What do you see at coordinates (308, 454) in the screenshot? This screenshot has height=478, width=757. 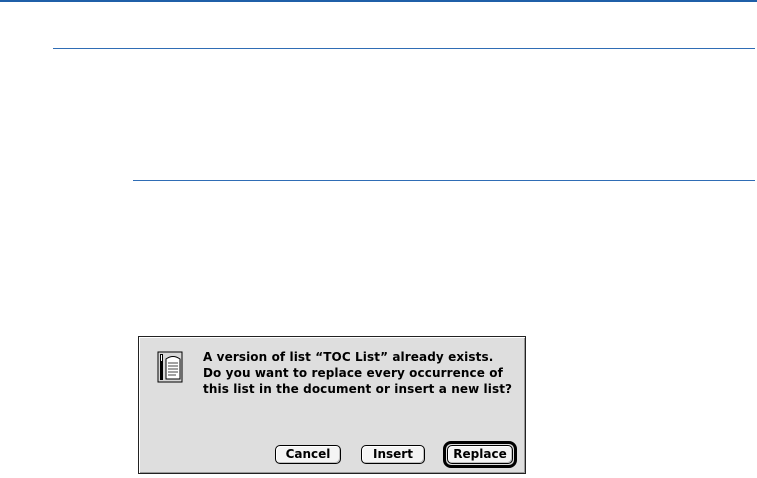 I see `cancel-button: Cancel` at bounding box center [308, 454].